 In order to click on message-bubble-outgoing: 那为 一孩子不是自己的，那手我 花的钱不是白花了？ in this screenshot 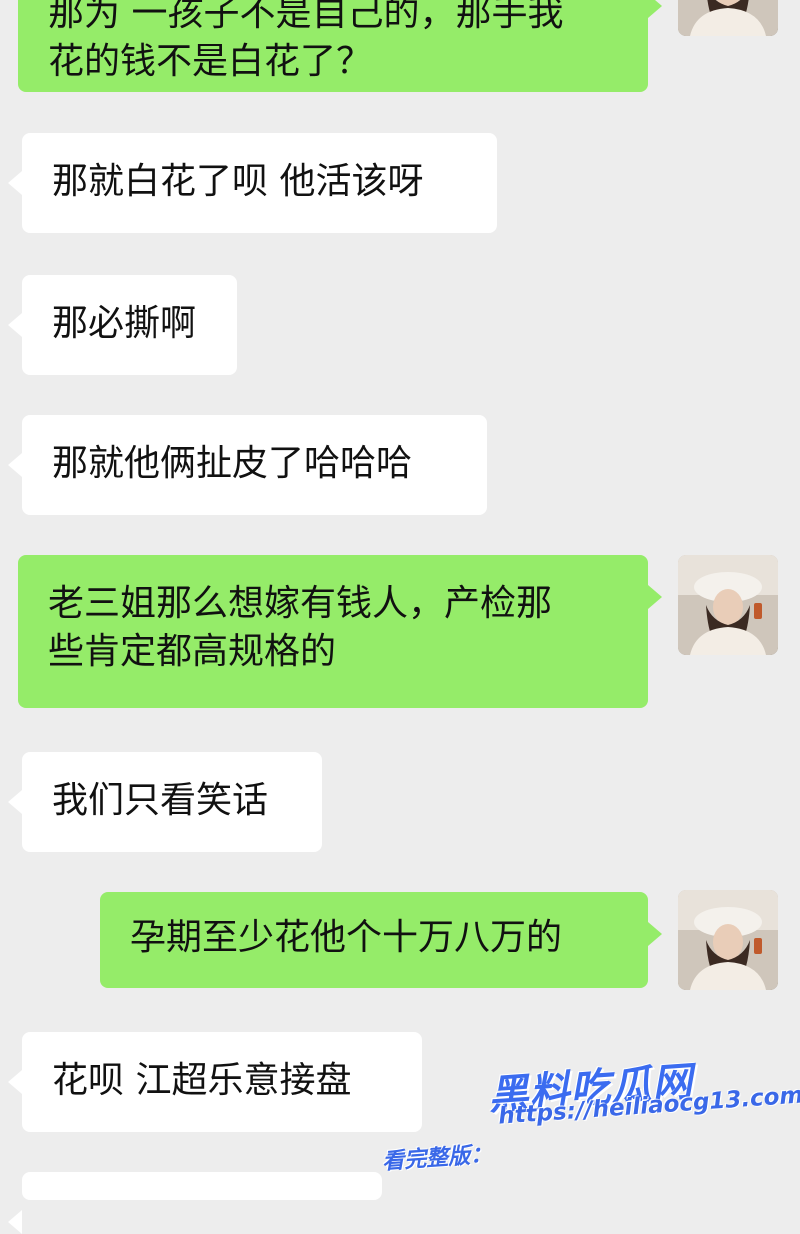, I will do `click(340, 46)`.